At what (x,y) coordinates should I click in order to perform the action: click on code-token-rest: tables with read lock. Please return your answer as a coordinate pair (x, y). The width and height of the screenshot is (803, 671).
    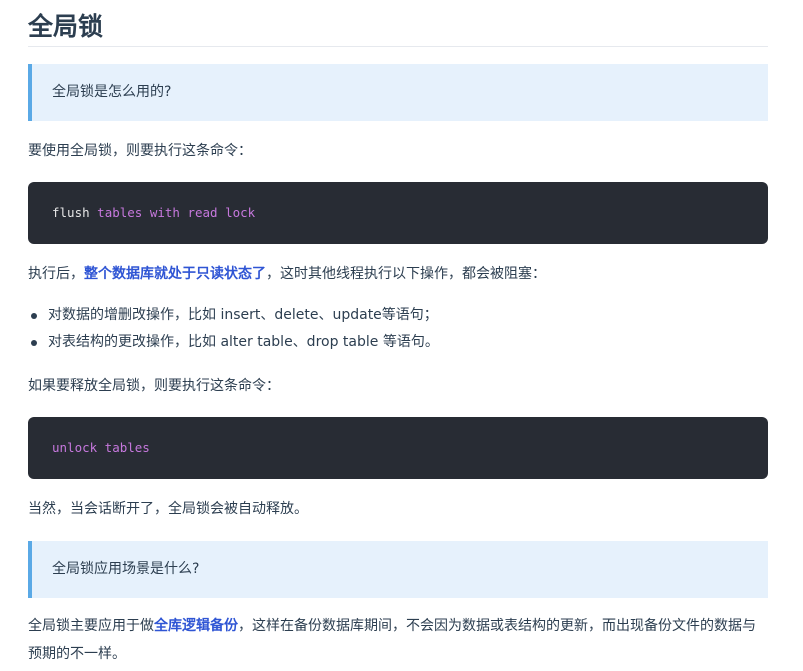
    Looking at the image, I should click on (172, 212).